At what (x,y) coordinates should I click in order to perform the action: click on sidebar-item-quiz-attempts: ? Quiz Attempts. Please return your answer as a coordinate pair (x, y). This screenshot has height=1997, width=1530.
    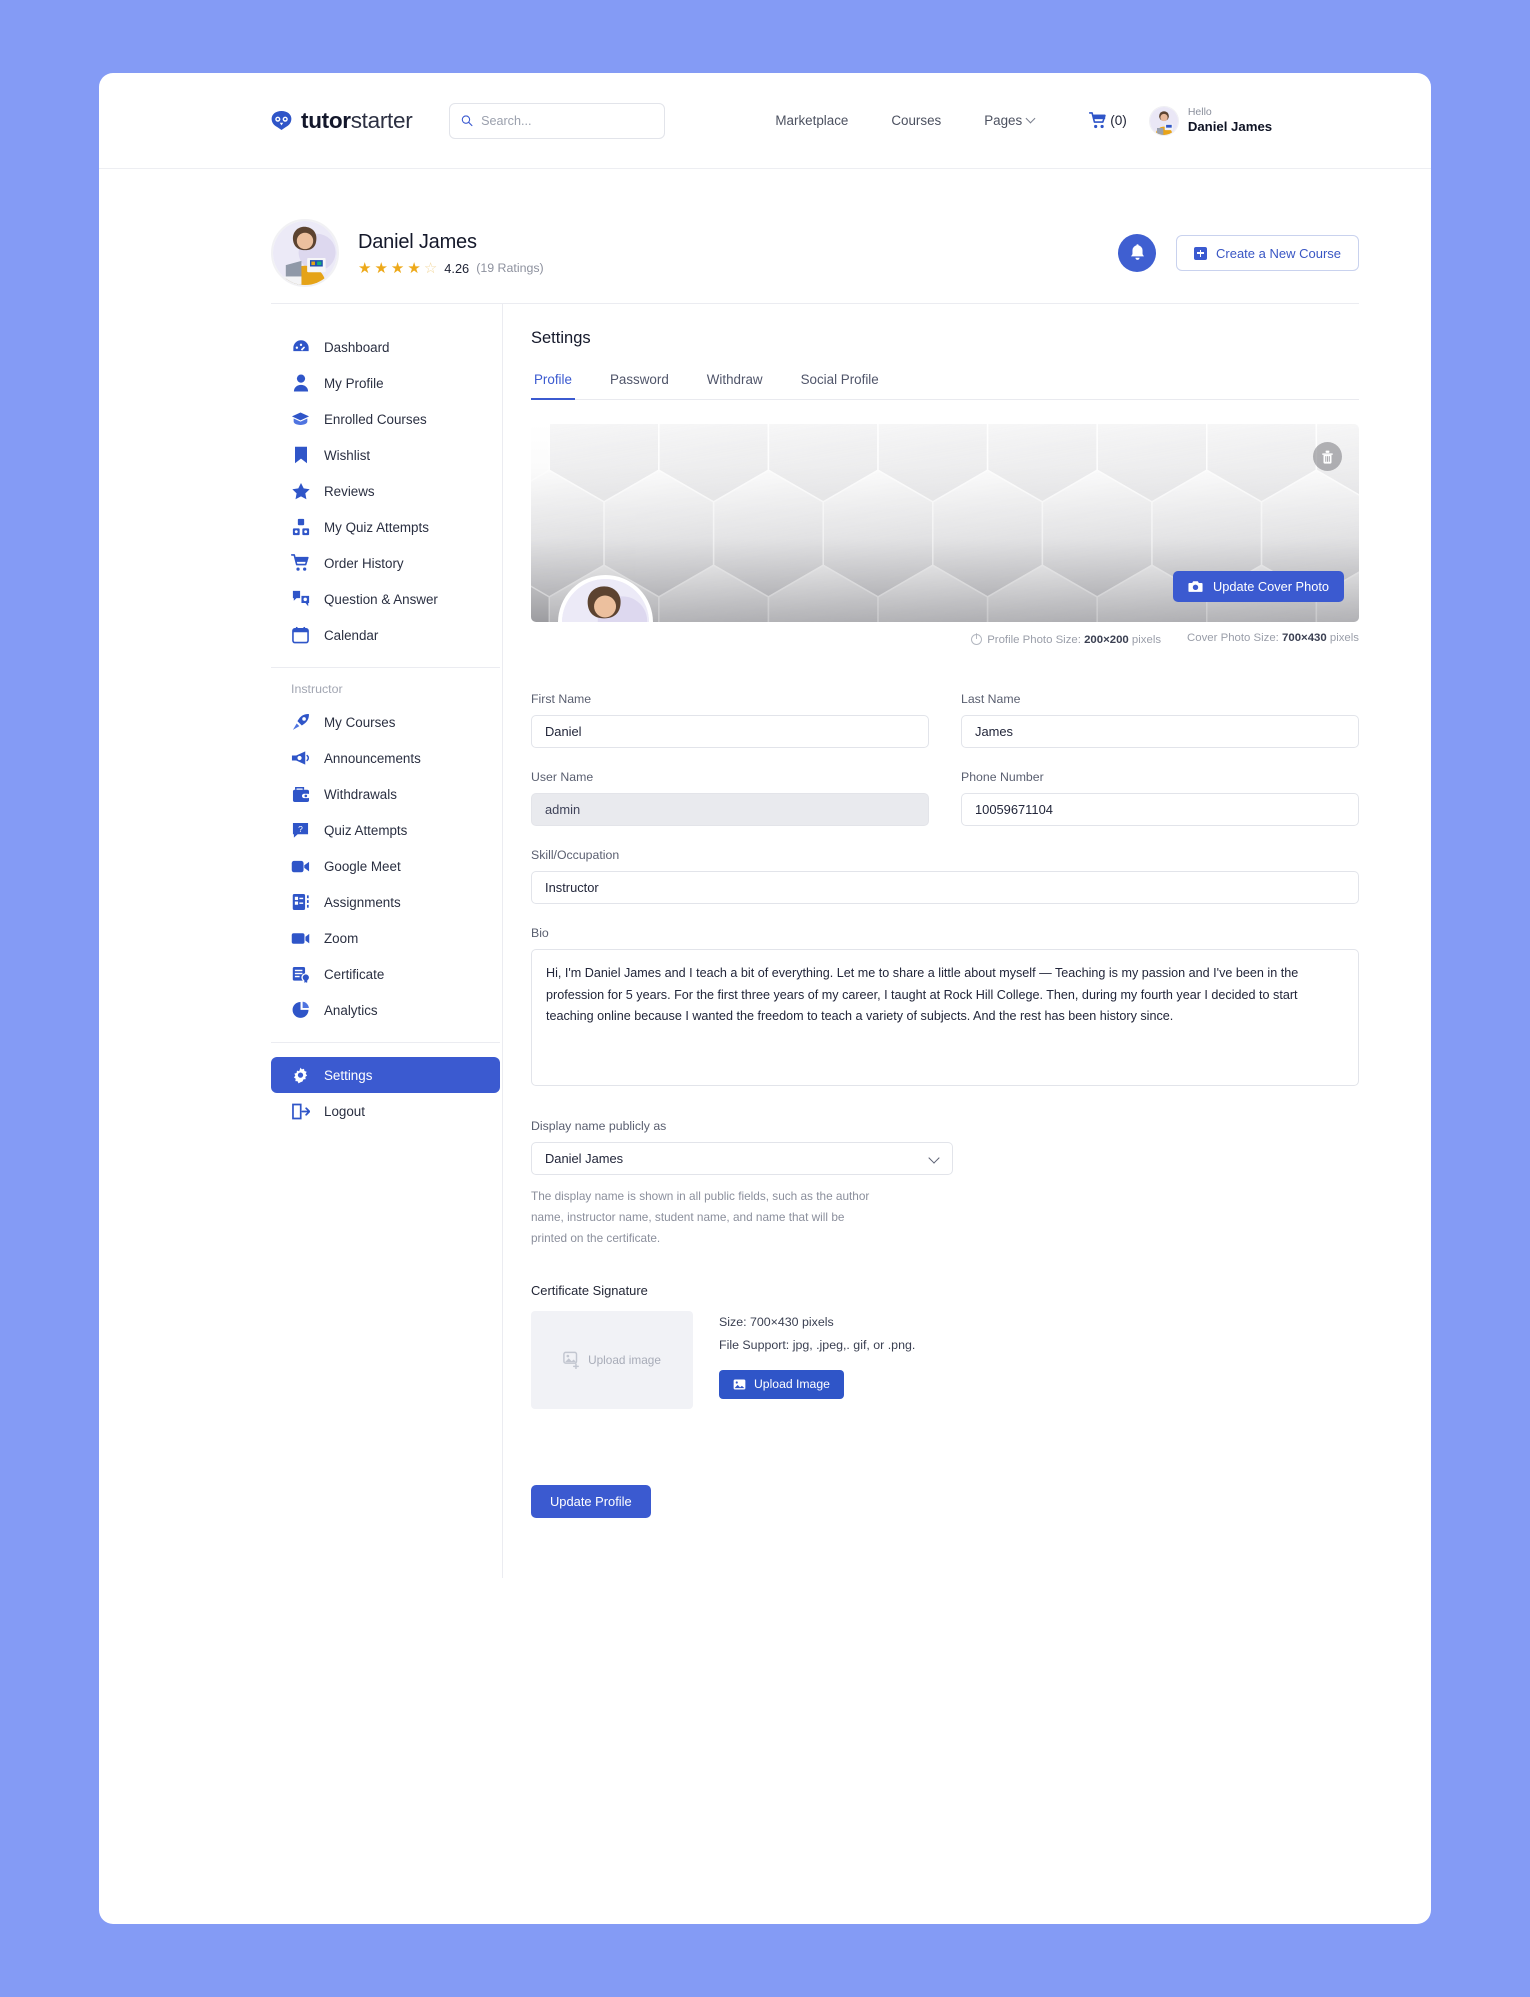
    Looking at the image, I should click on (385, 830).